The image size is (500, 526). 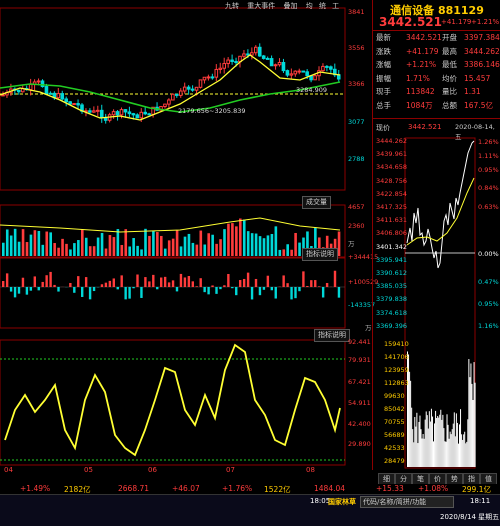 I want to click on toolbar-item-stats: 统, so click(x=322, y=6).